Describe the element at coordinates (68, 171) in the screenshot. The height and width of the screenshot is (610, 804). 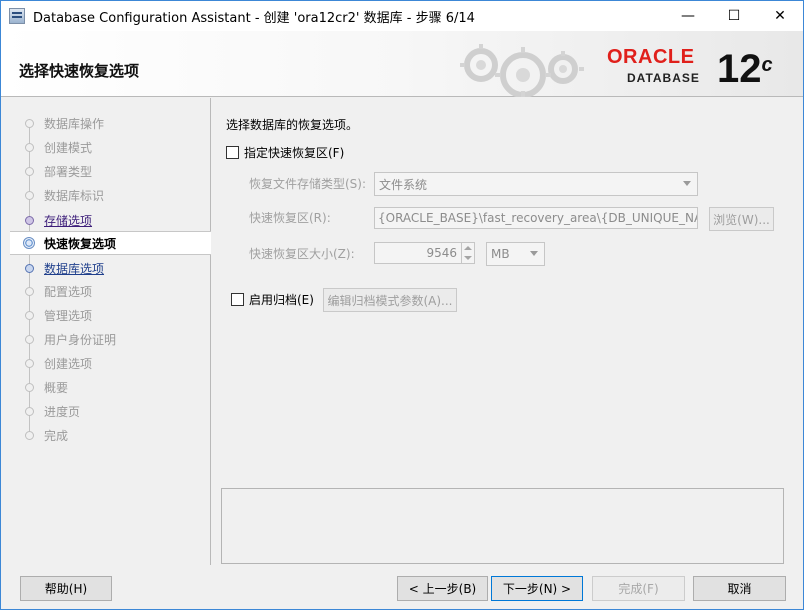
I see `nav-step-label: 部署类型` at that location.